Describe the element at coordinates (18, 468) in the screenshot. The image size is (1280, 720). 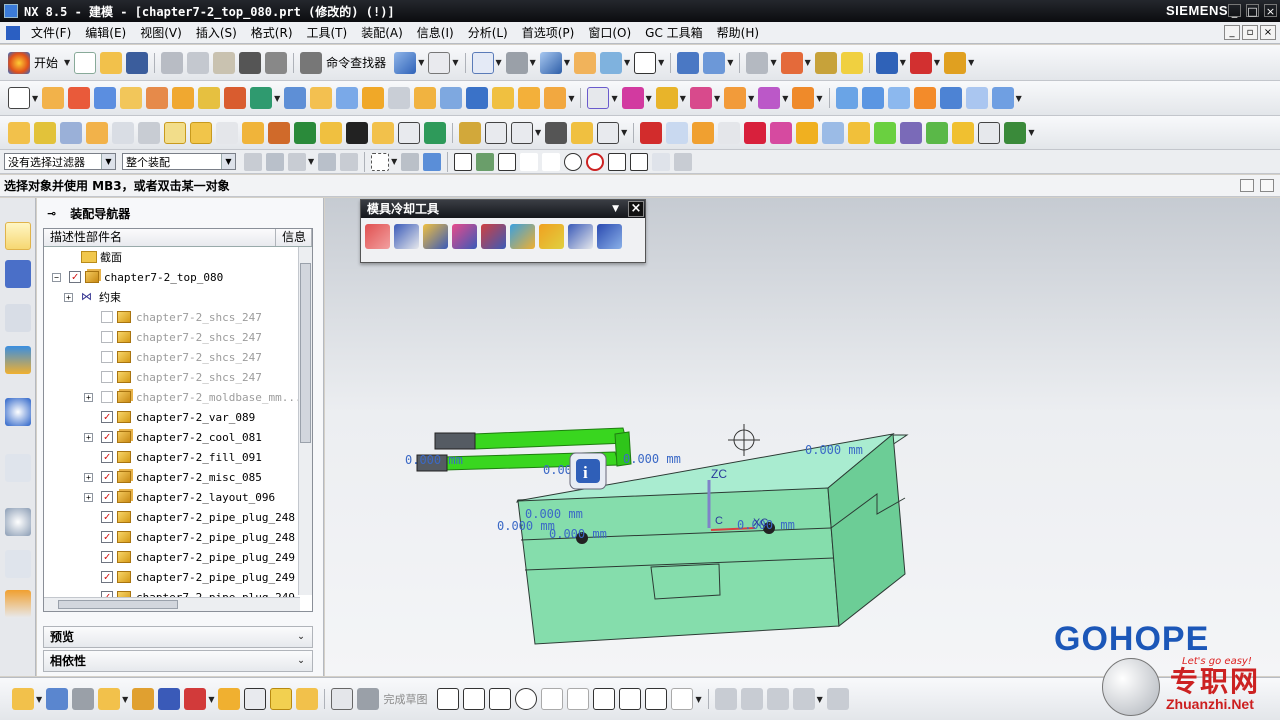
I see `web-browser-tab-icon` at that location.